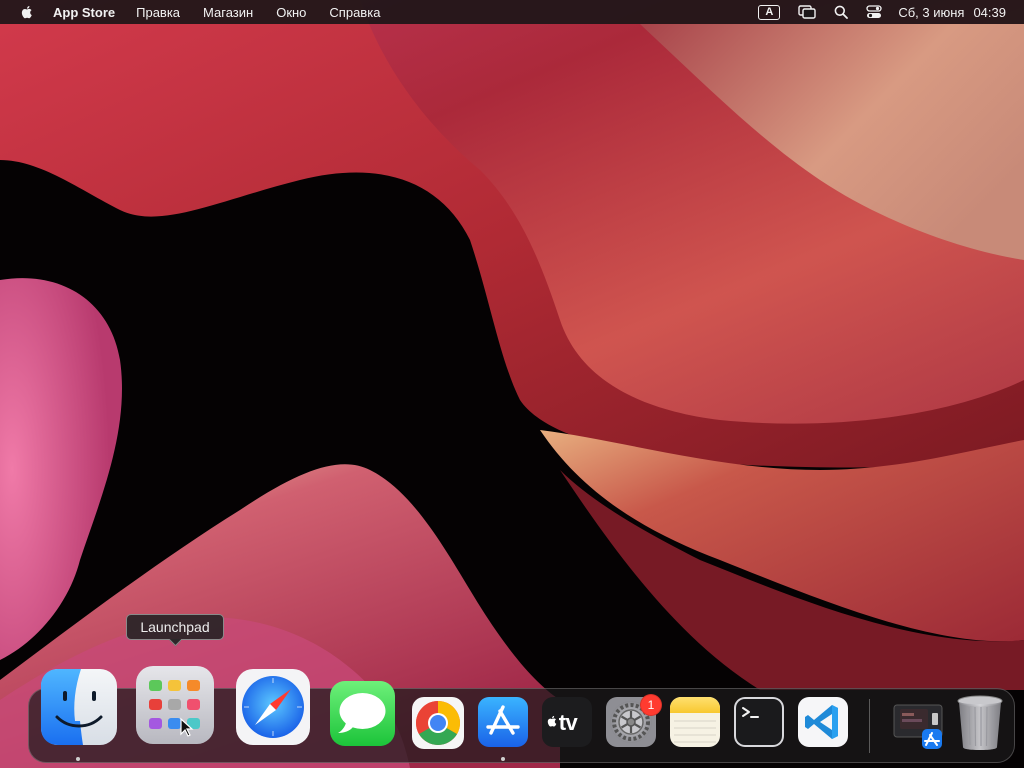 The height and width of the screenshot is (768, 1024). I want to click on input-source-icon: A, so click(769, 12).